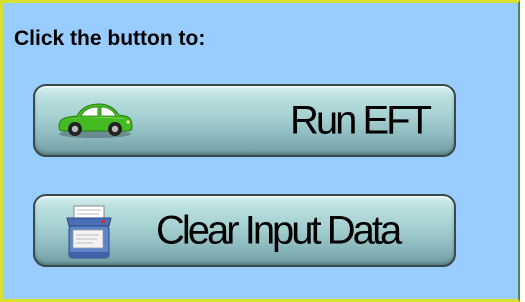 The image size is (525, 302). Describe the element at coordinates (361, 120) in the screenshot. I see `run-eft-label: Run EFT` at that location.